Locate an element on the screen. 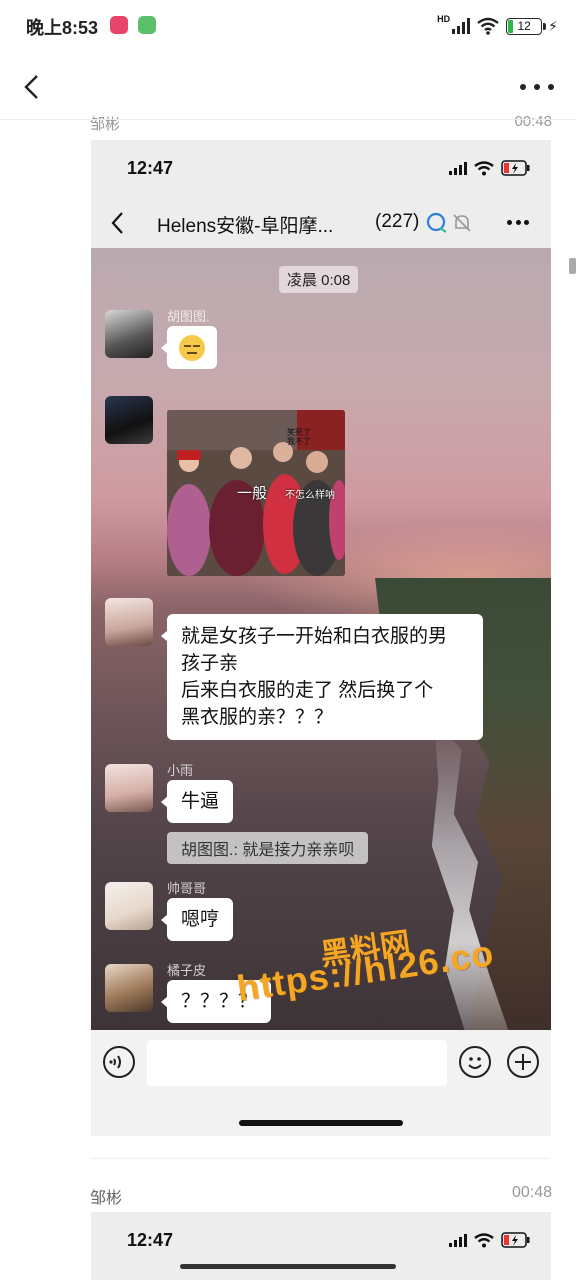 This screenshot has width=576, height=1280. message-bubble: 嗯哼 is located at coordinates (197, 919).